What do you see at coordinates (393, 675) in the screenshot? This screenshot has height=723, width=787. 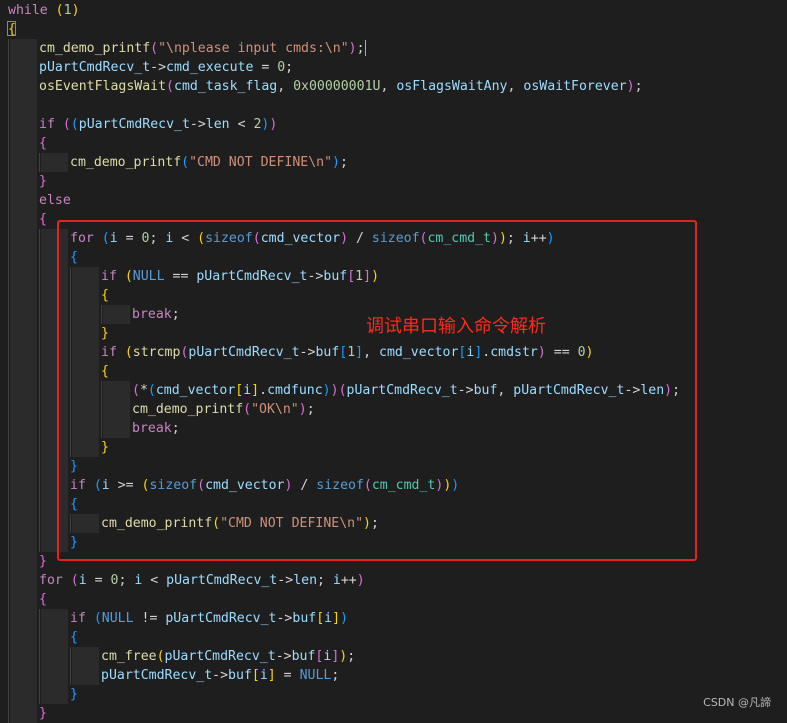 I see `code-line: pUartCmdRecv_t->buf[i] = NULL;` at bounding box center [393, 675].